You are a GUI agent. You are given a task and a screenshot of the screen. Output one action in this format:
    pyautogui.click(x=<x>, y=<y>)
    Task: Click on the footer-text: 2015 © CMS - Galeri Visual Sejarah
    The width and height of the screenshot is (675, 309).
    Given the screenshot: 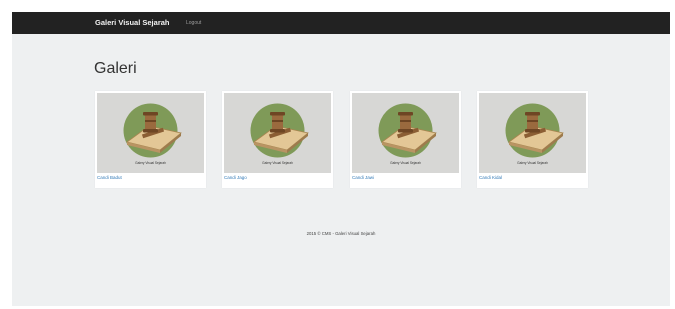 What is the action you would take?
    pyautogui.click(x=341, y=233)
    